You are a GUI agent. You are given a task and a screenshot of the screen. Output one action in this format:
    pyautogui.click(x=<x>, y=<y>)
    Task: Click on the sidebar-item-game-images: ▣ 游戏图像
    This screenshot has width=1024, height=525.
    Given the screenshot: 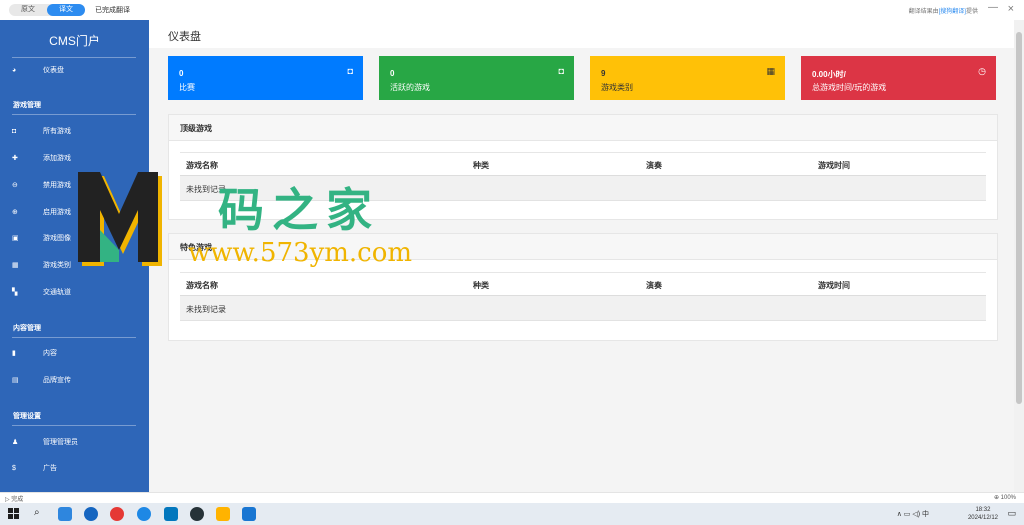 What is the action you would take?
    pyautogui.click(x=41, y=239)
    